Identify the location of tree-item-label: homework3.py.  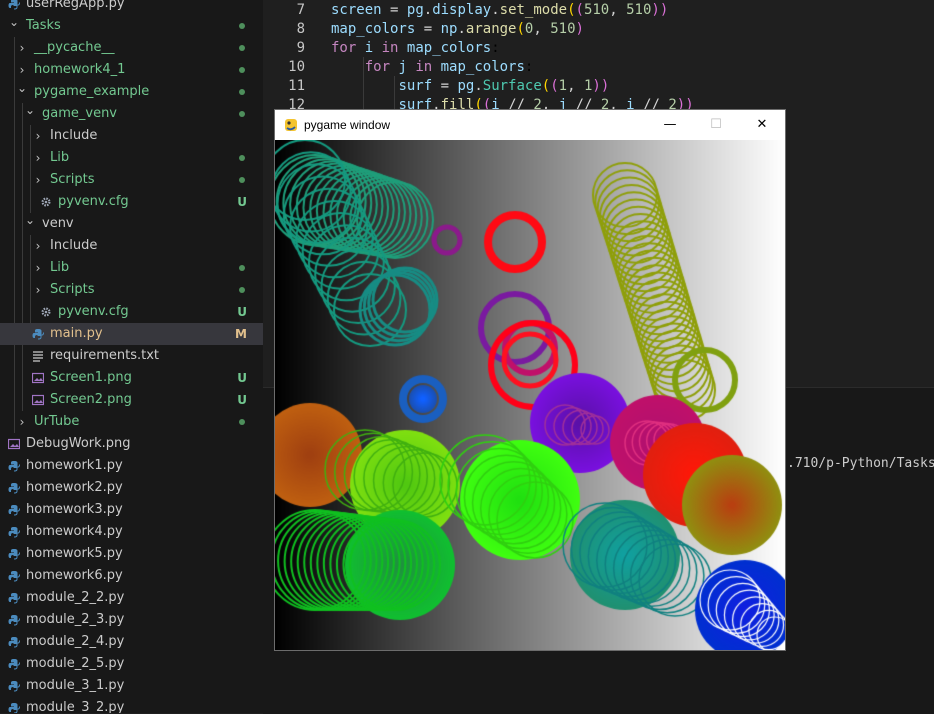
(74, 509).